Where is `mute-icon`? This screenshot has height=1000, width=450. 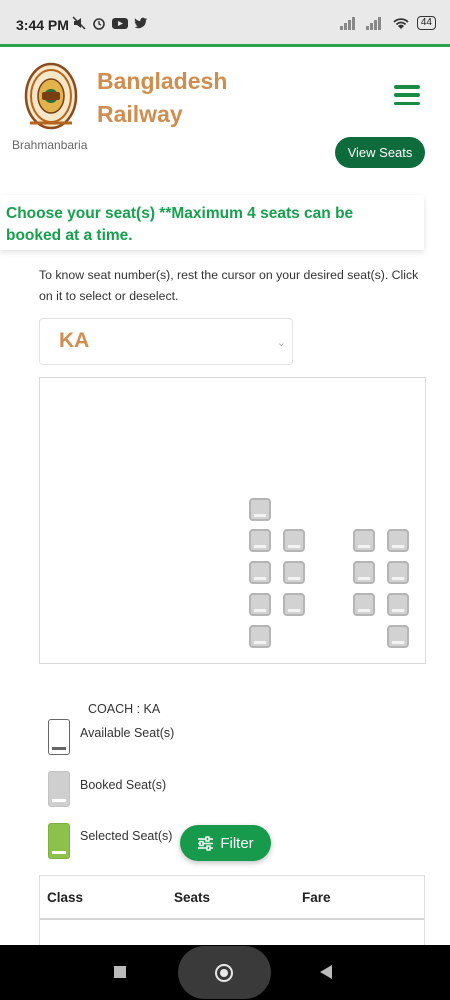
mute-icon is located at coordinates (79, 23).